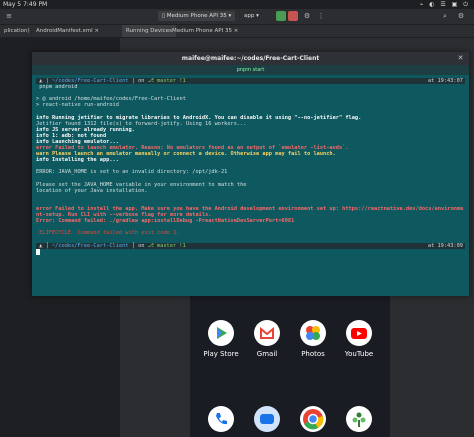 This screenshot has height=437, width=474. What do you see at coordinates (460, 58) in the screenshot?
I see `close-icon: ✕` at bounding box center [460, 58].